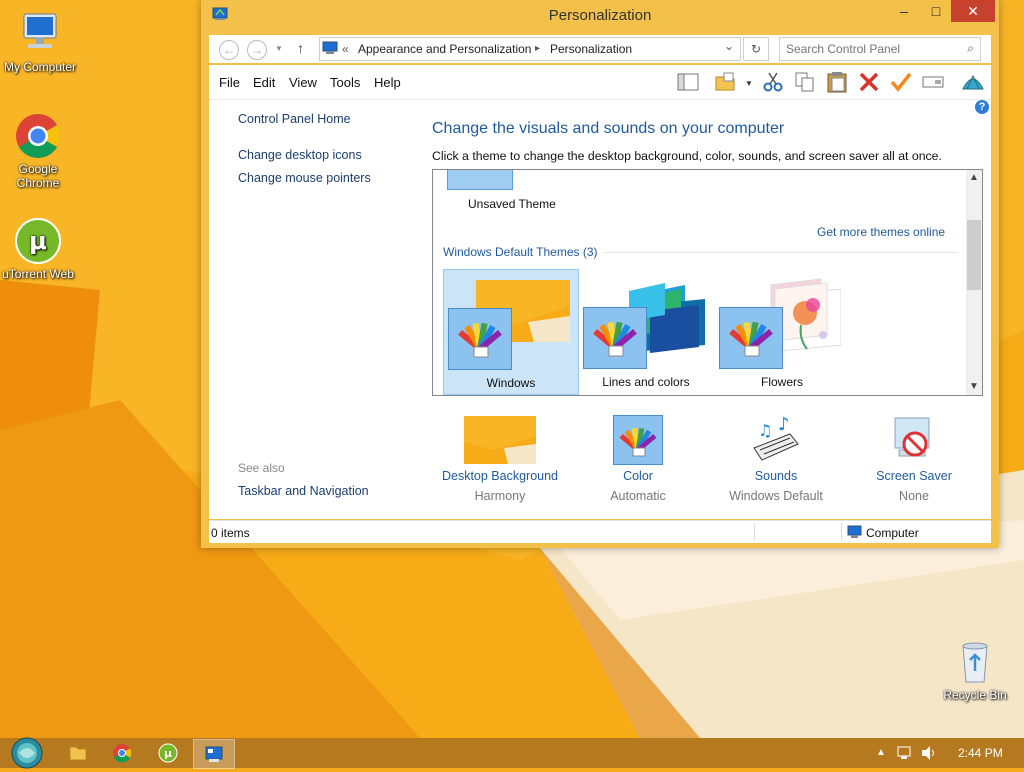 This screenshot has height=772, width=1024. What do you see at coordinates (756, 49) in the screenshot?
I see `refresh-button: ↻` at bounding box center [756, 49].